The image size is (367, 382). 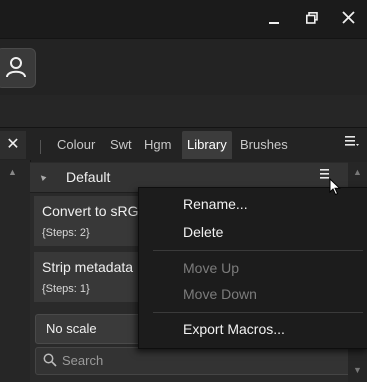 I want to click on search-input: Search, so click(x=194, y=361).